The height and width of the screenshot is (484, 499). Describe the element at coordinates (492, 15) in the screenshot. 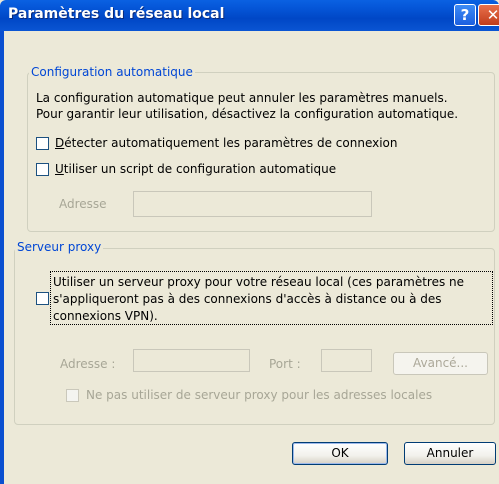

I see `close-icon: ✕` at that location.